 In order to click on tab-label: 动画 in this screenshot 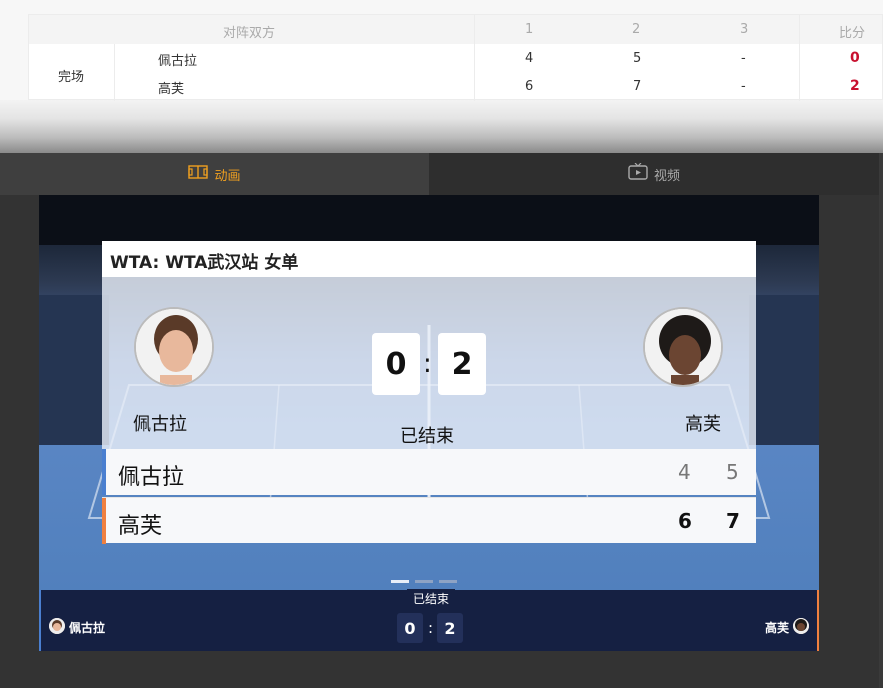, I will do `click(227, 176)`.